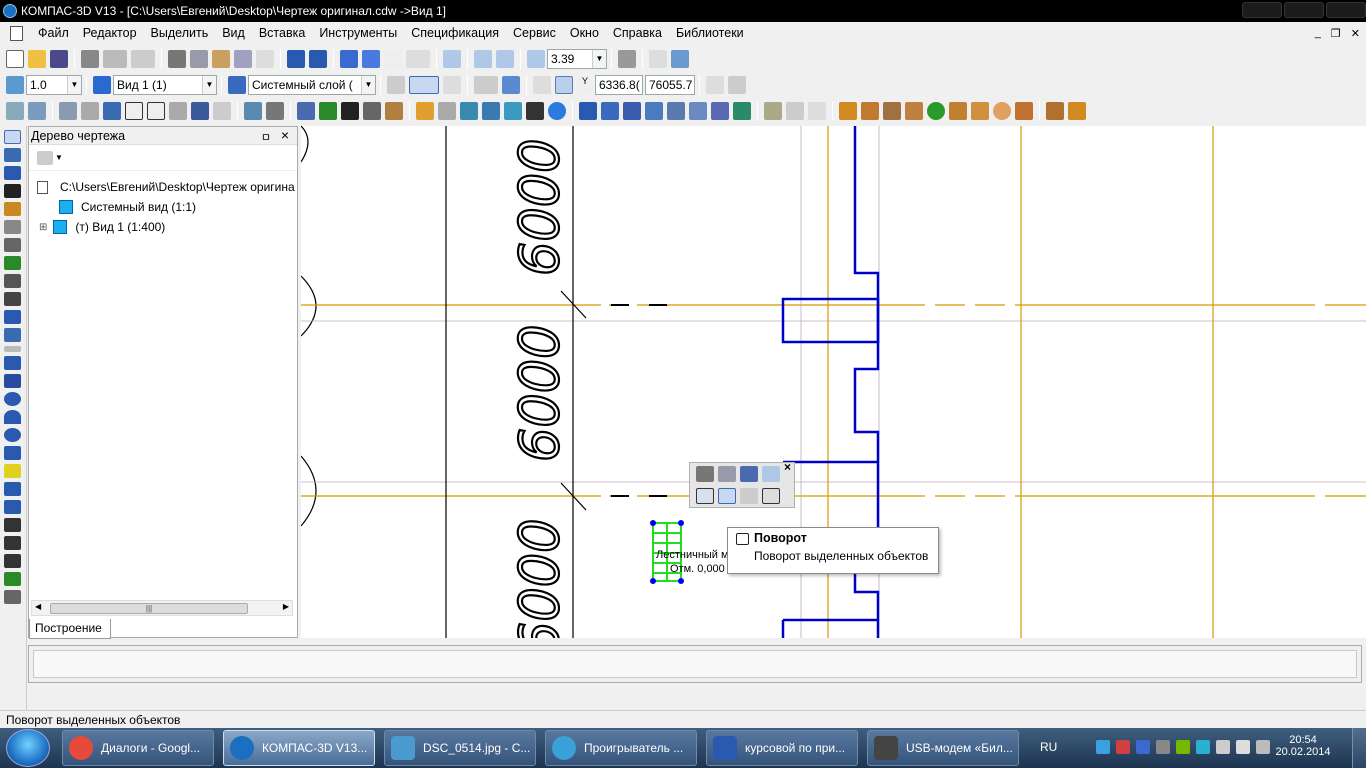  What do you see at coordinates (1055, 747) in the screenshot?
I see `language-indicator: RU` at bounding box center [1055, 747].